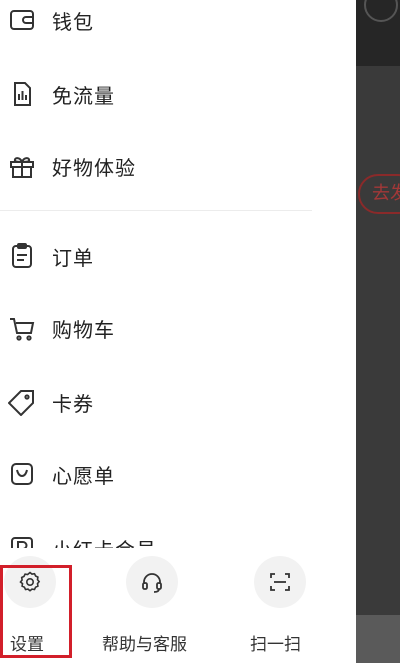 The image size is (400, 663). Describe the element at coordinates (378, 33) in the screenshot. I see `background-header` at that location.